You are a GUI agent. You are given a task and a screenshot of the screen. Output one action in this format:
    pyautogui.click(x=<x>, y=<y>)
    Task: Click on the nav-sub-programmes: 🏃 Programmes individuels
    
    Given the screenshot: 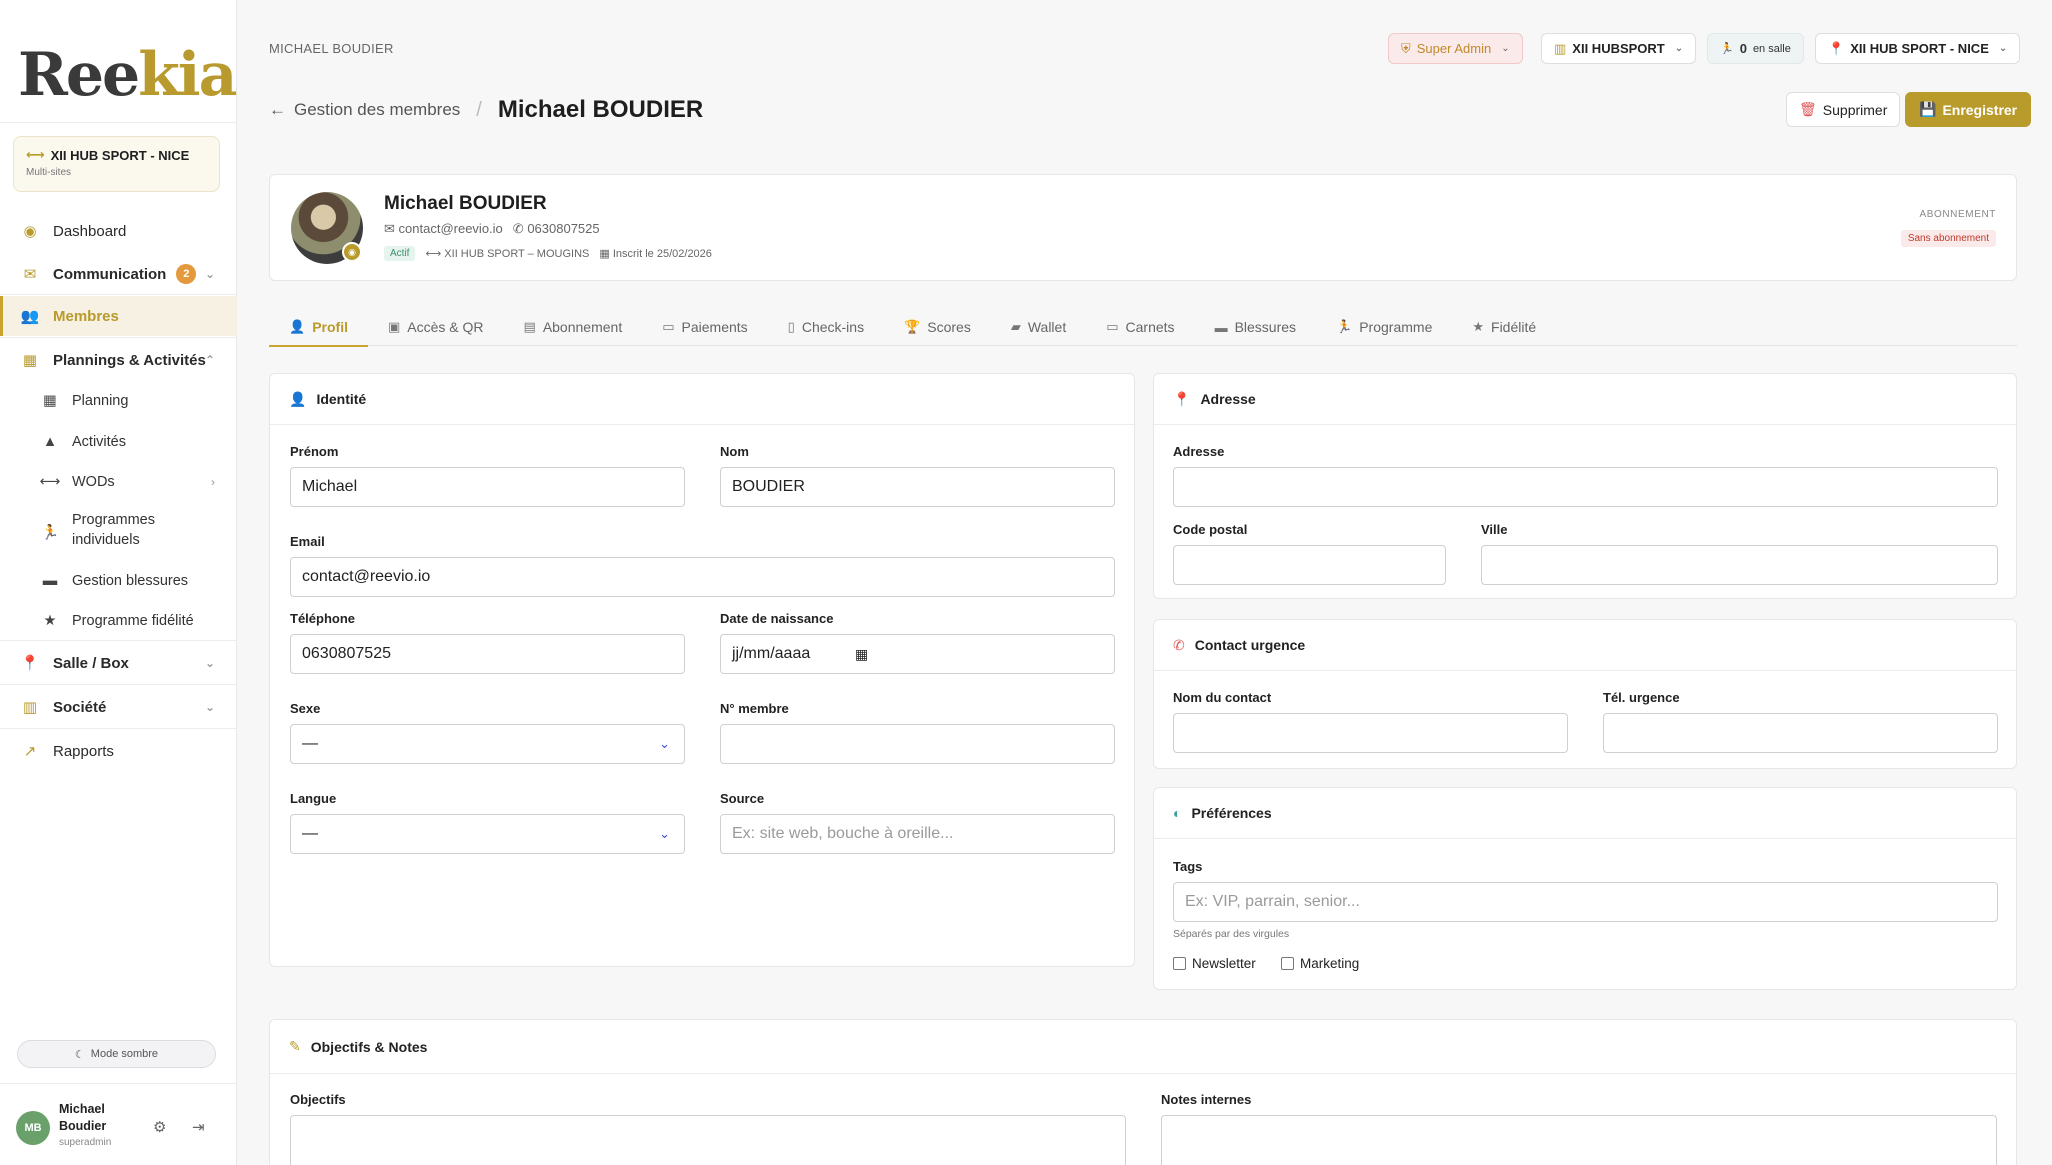 What is the action you would take?
    pyautogui.click(x=118, y=532)
    